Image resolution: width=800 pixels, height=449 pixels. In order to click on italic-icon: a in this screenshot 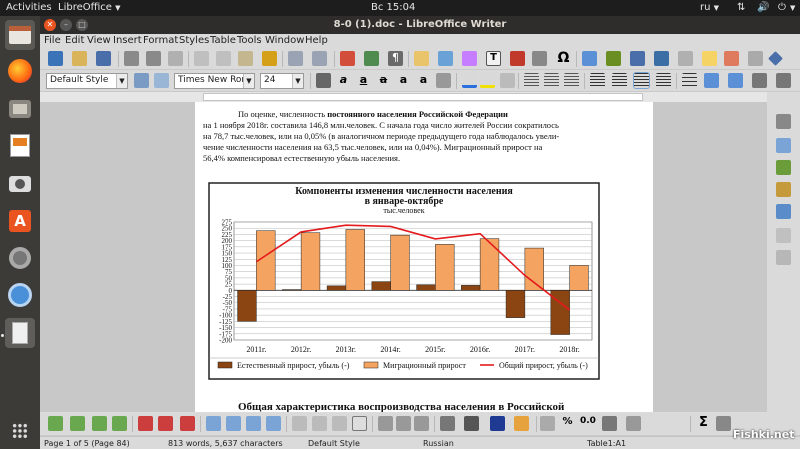, I will do `click(343, 80)`.